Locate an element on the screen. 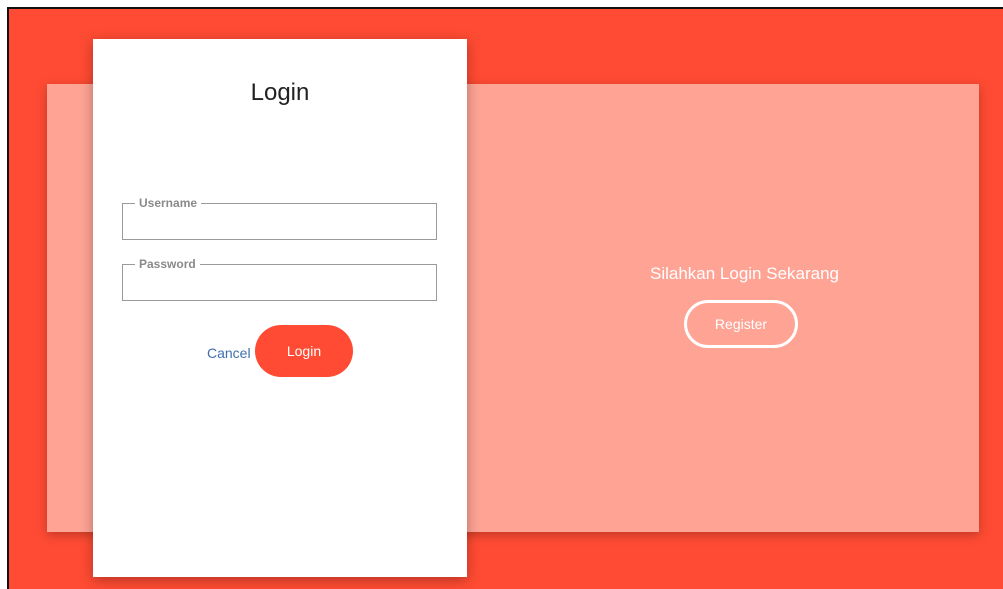  username-field: Username is located at coordinates (279, 218).